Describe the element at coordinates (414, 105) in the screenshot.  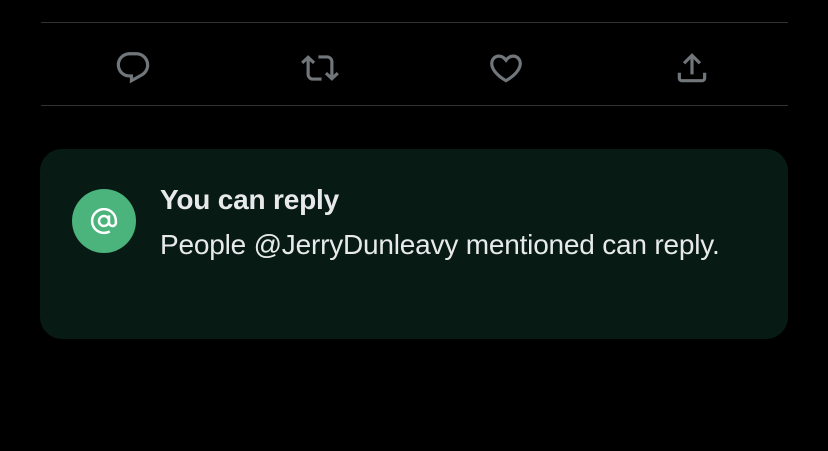
I see `bottom-divider` at that location.